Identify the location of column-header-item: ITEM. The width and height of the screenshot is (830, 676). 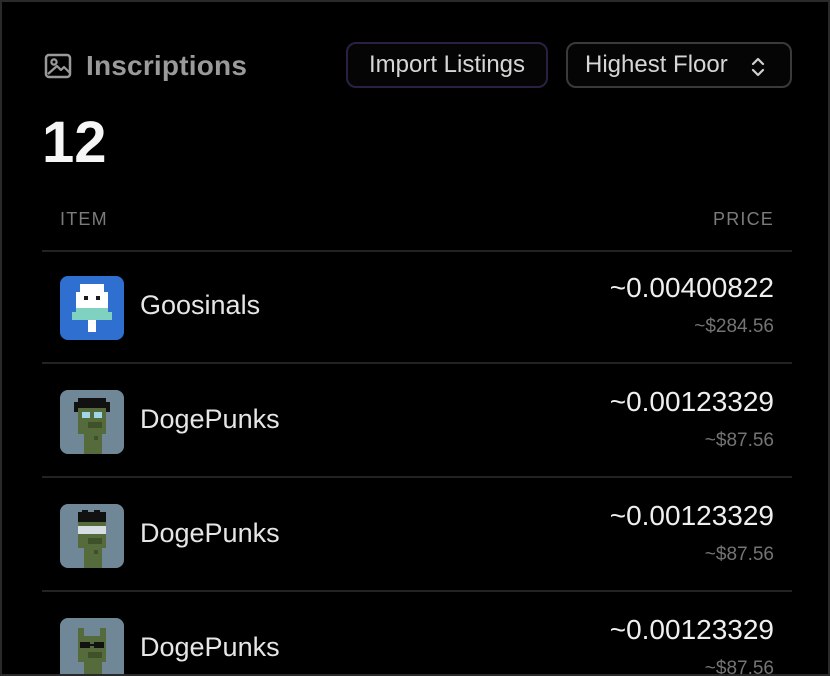
(84, 219).